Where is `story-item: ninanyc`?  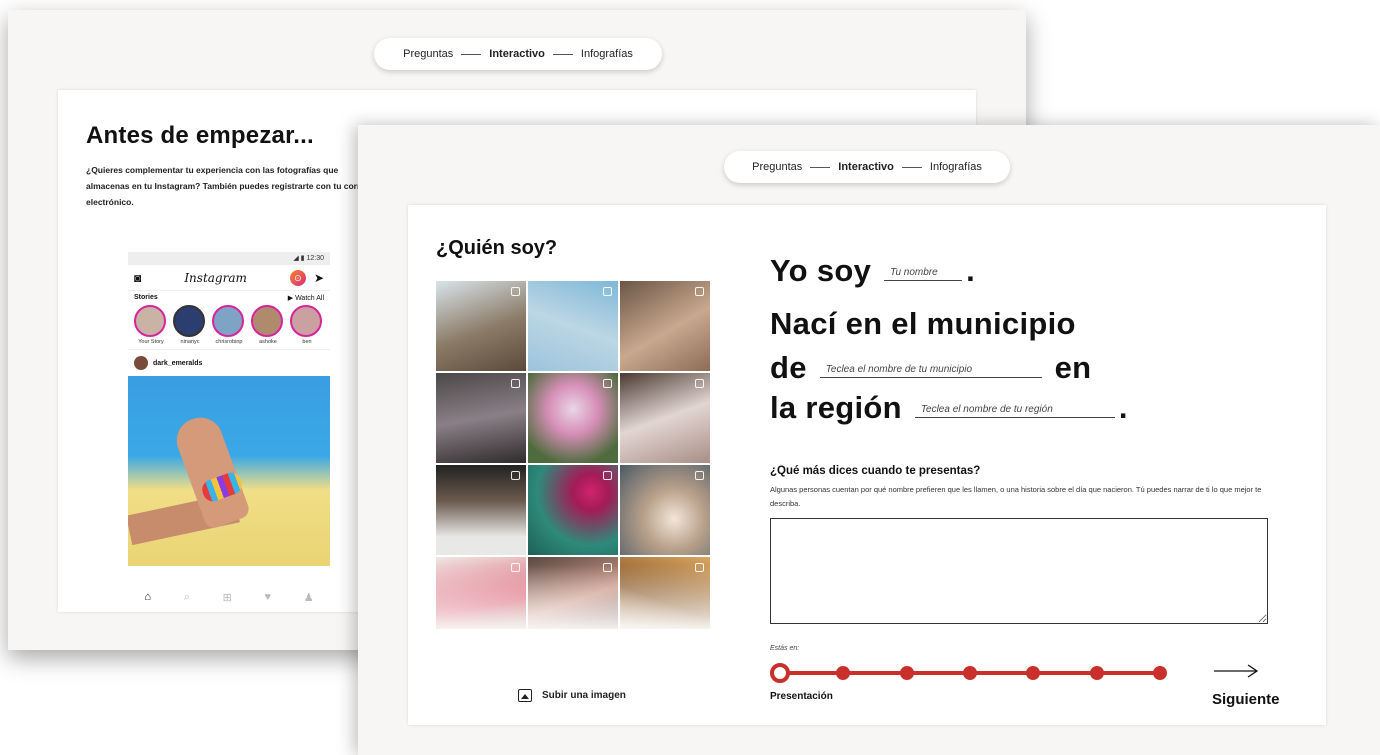 story-item: ninanyc is located at coordinates (190, 325).